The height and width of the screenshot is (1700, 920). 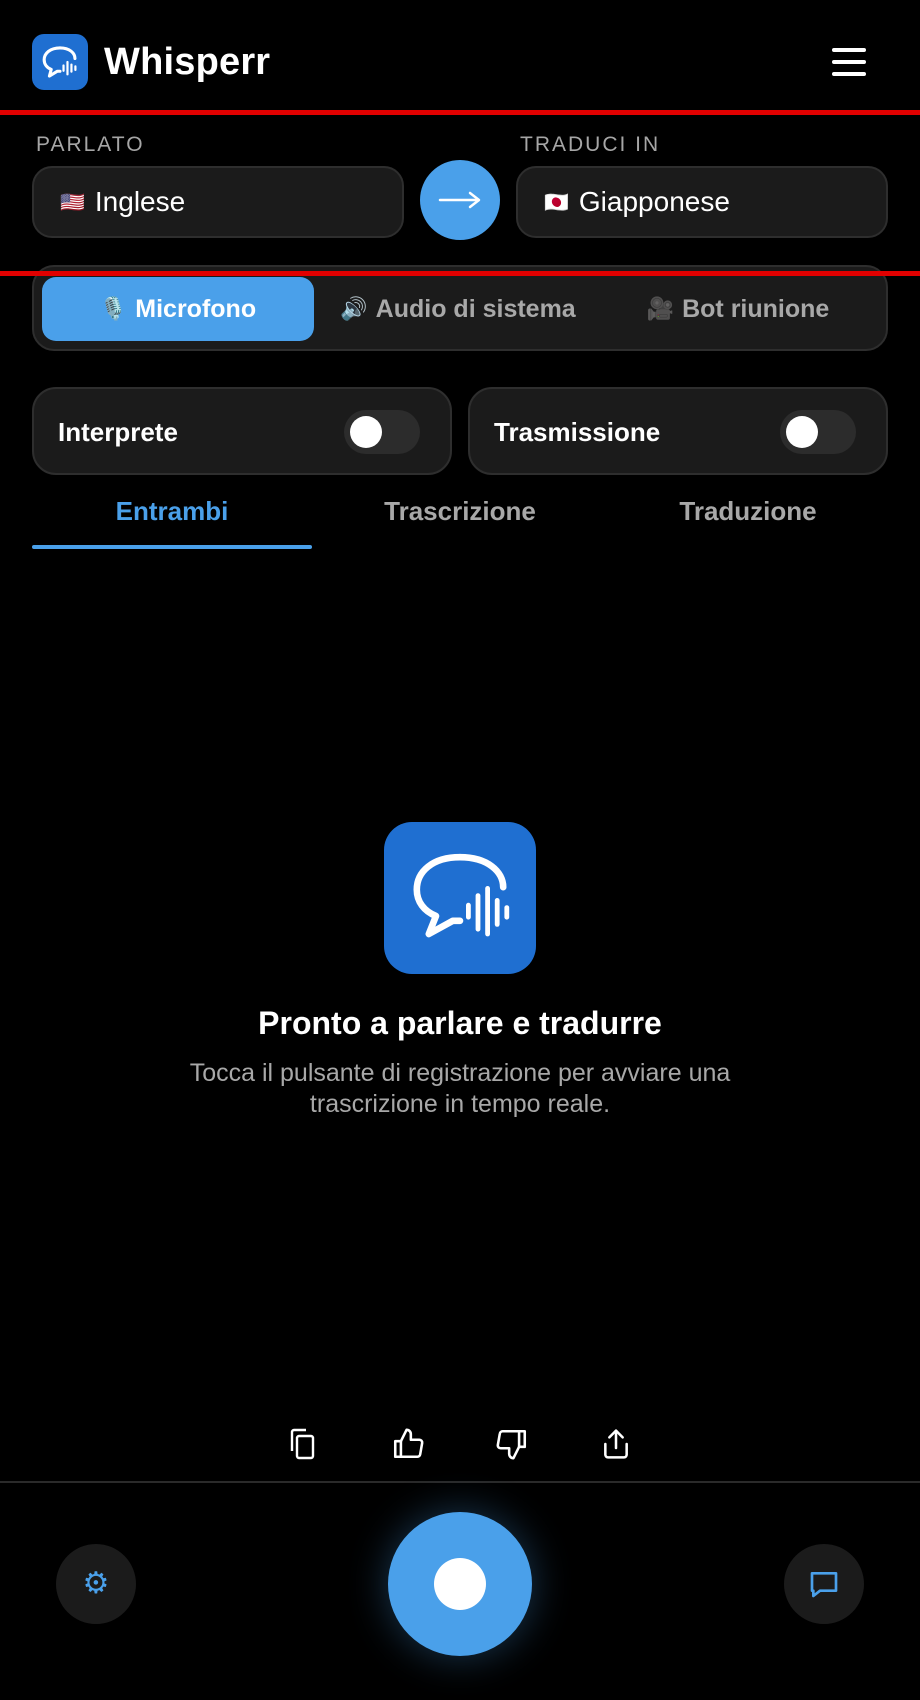 I want to click on speaker-icon: 🔊, so click(x=354, y=308).